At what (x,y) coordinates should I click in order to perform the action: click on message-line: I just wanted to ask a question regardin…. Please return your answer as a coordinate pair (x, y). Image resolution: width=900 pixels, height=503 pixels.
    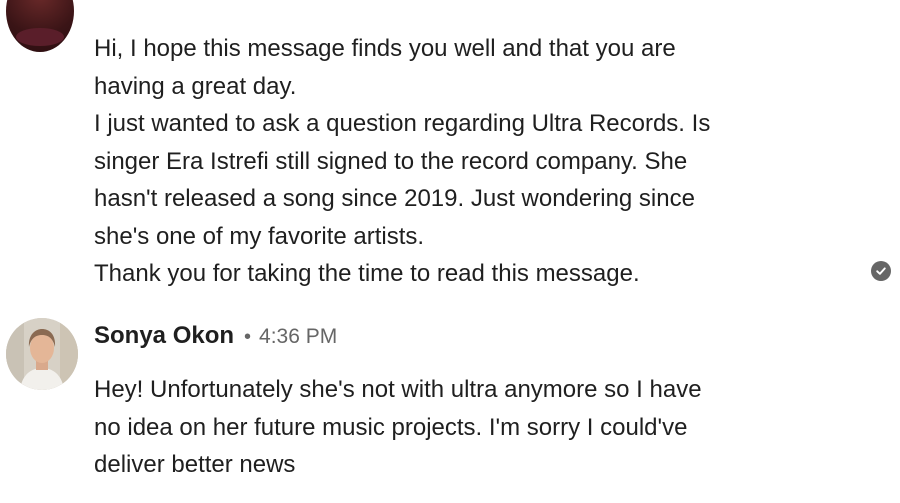
    Looking at the image, I should click on (402, 123).